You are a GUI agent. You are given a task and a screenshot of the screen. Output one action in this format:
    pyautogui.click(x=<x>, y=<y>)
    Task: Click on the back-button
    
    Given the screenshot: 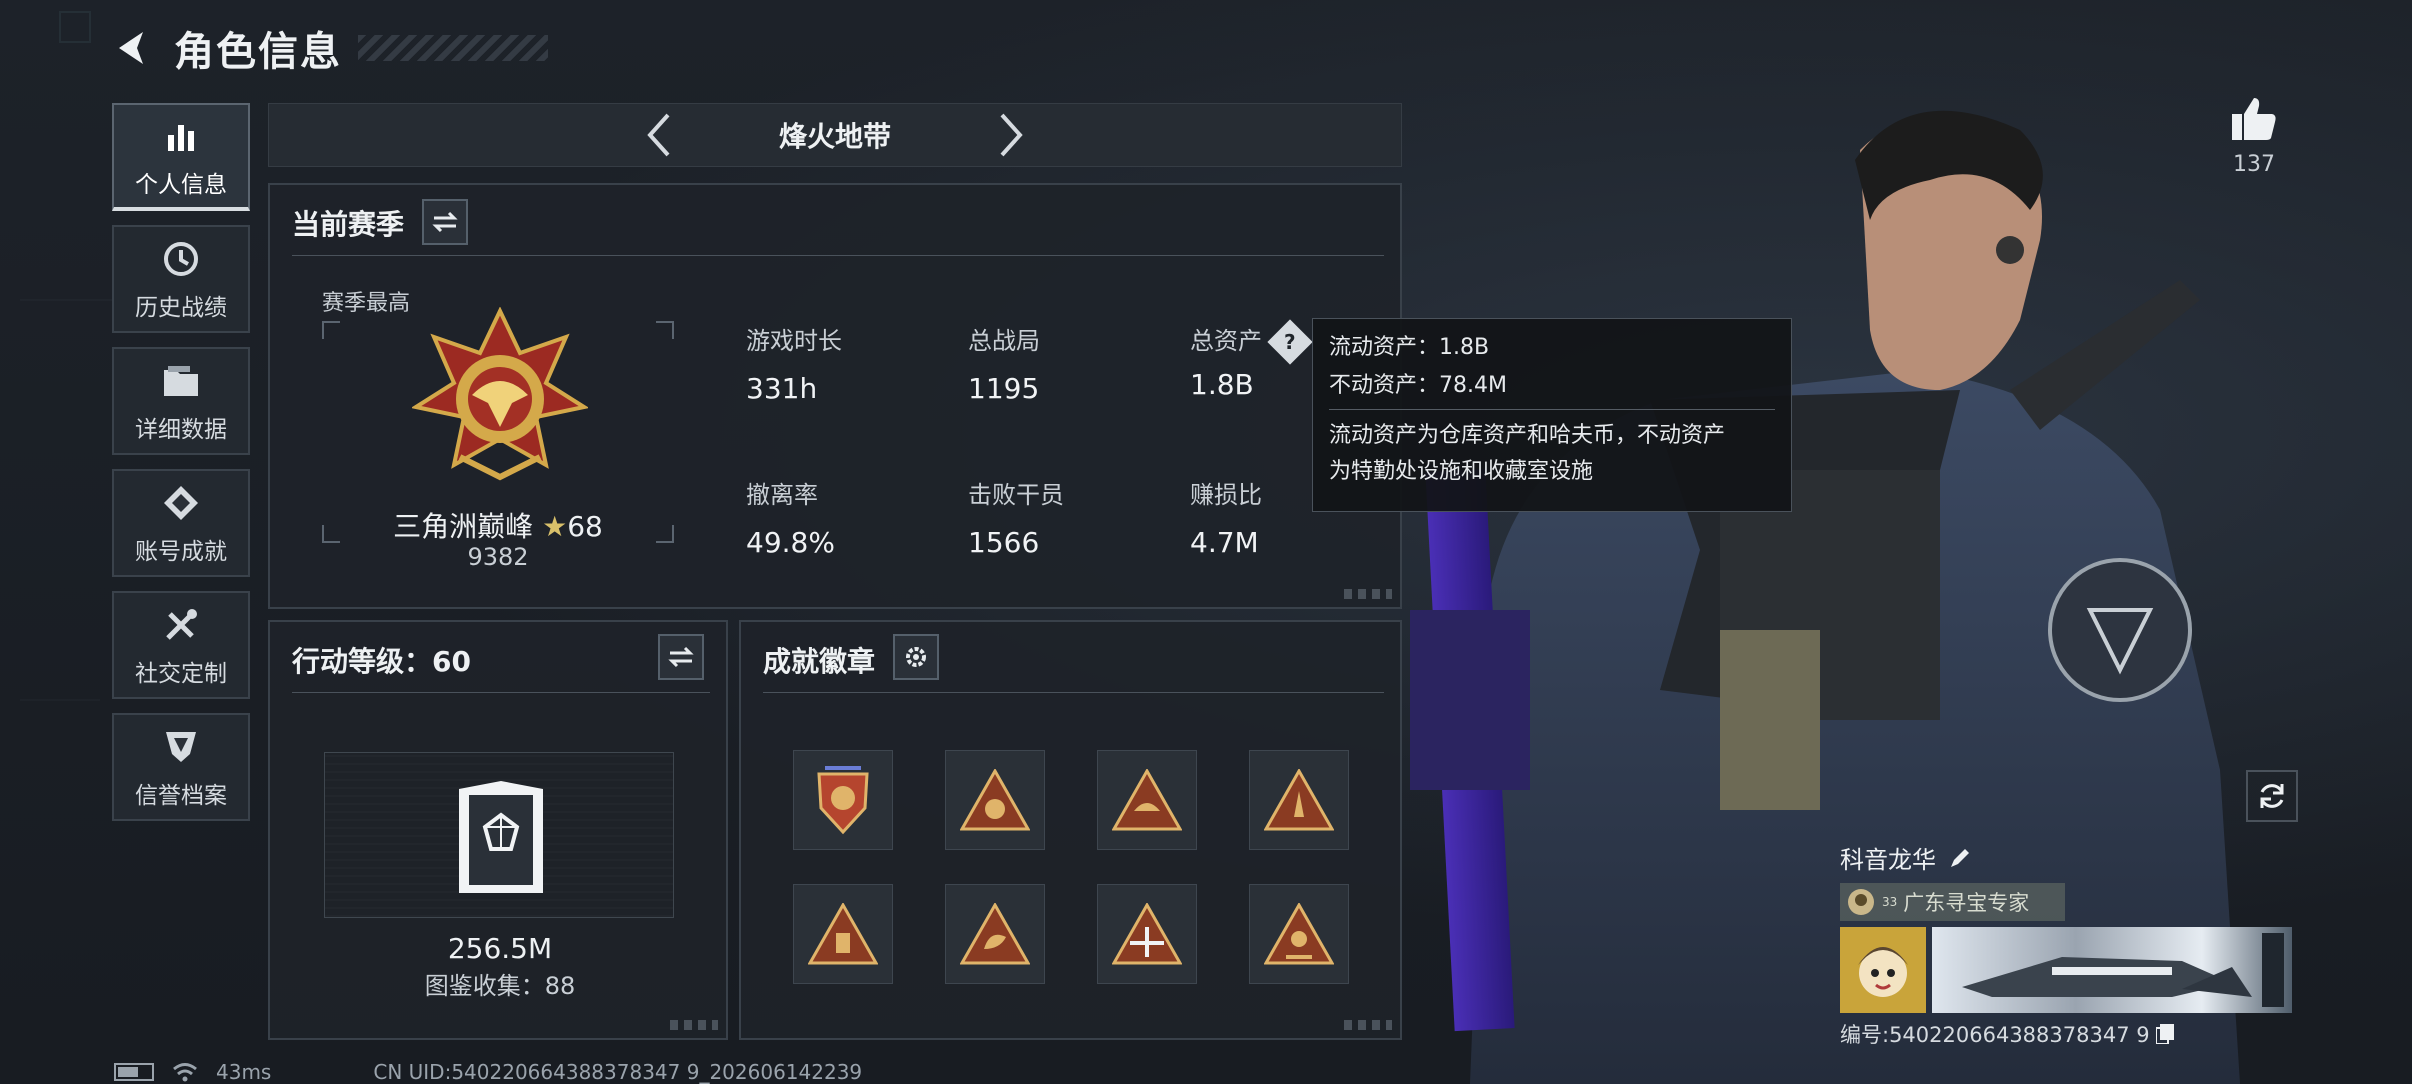 What is the action you would take?
    pyautogui.click(x=133, y=48)
    